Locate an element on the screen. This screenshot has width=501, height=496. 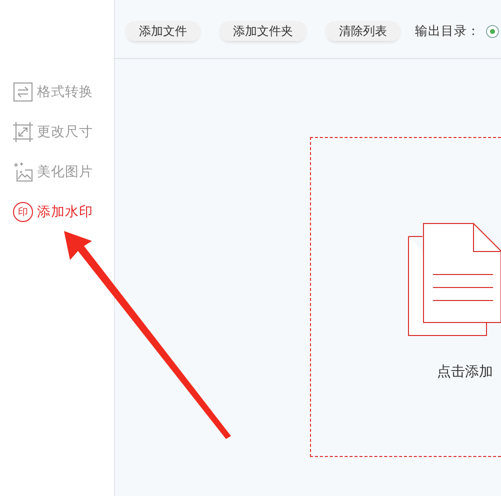
toolbar-button: 添加文件夹 is located at coordinates (263, 31).